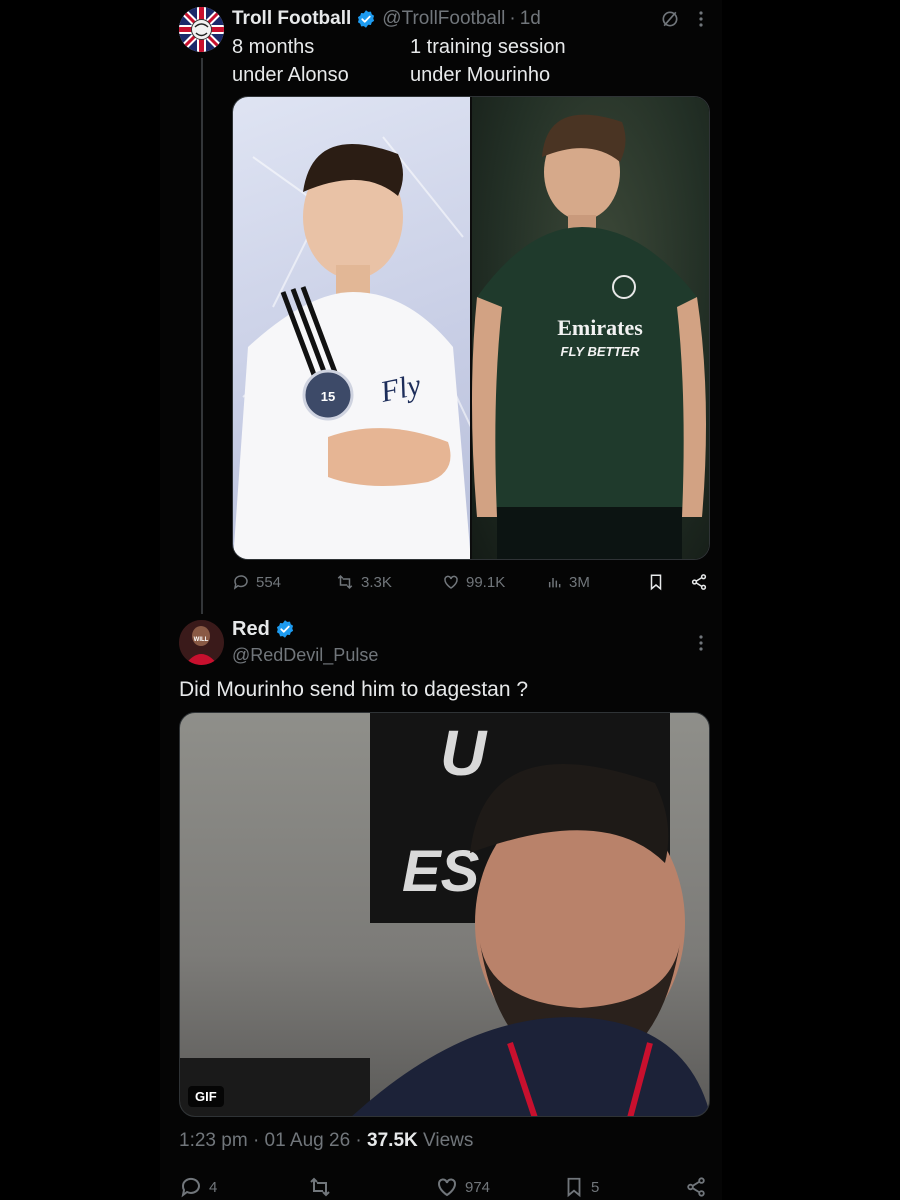 The image size is (900, 1200). What do you see at coordinates (392, 1140) in the screenshot?
I see `views-total: 37.5K` at bounding box center [392, 1140].